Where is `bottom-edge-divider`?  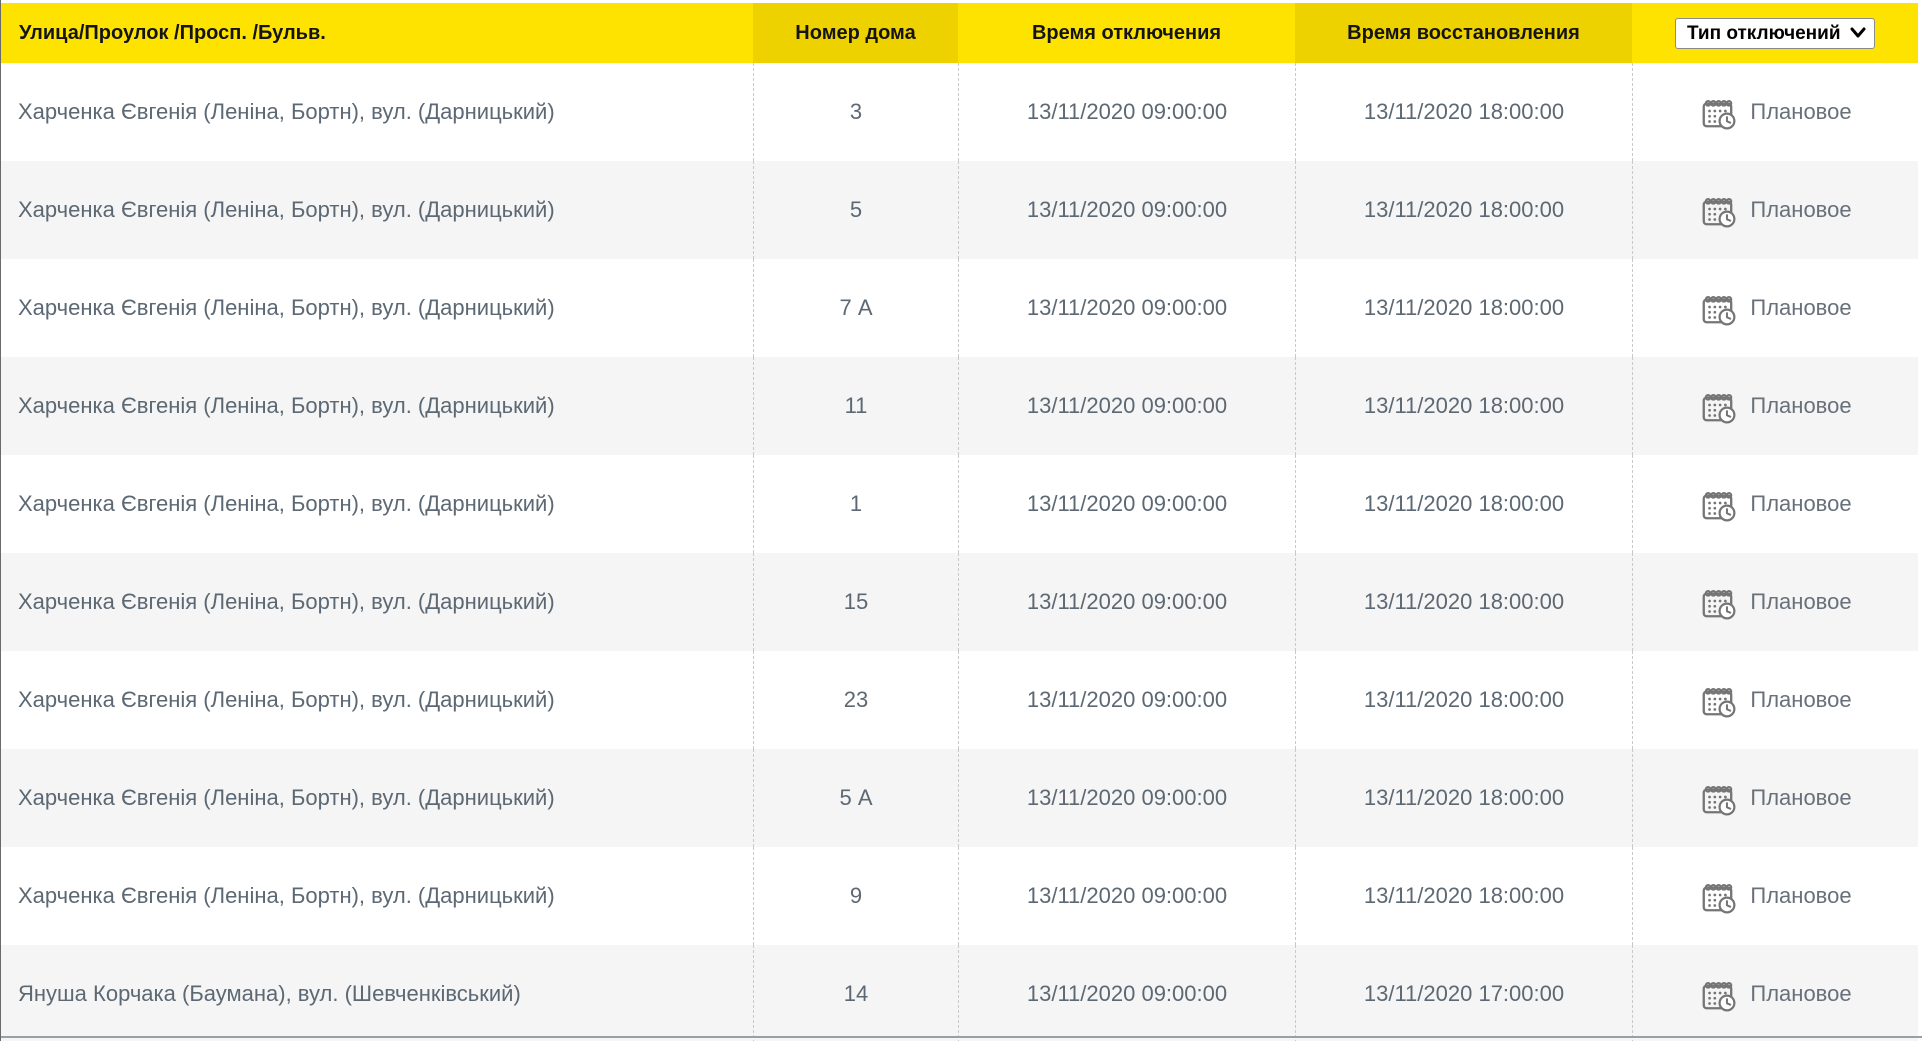
bottom-edge-divider is located at coordinates (961, 1037).